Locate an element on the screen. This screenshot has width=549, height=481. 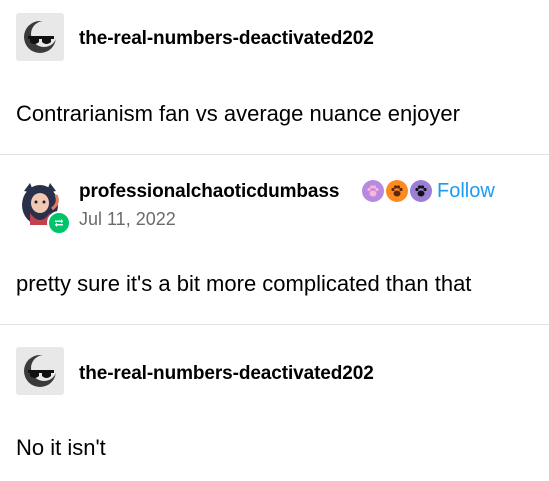
post-date: Jul 11, 2022 is located at coordinates (127, 219).